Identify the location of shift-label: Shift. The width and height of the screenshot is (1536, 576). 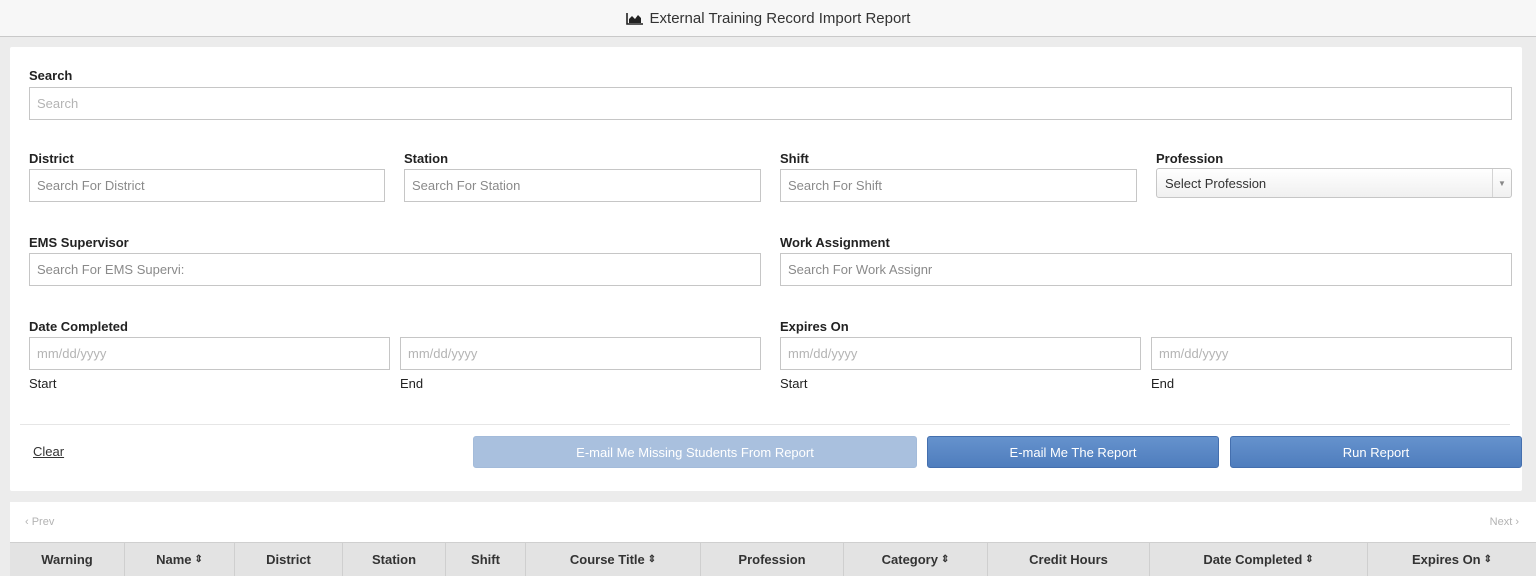
(794, 158).